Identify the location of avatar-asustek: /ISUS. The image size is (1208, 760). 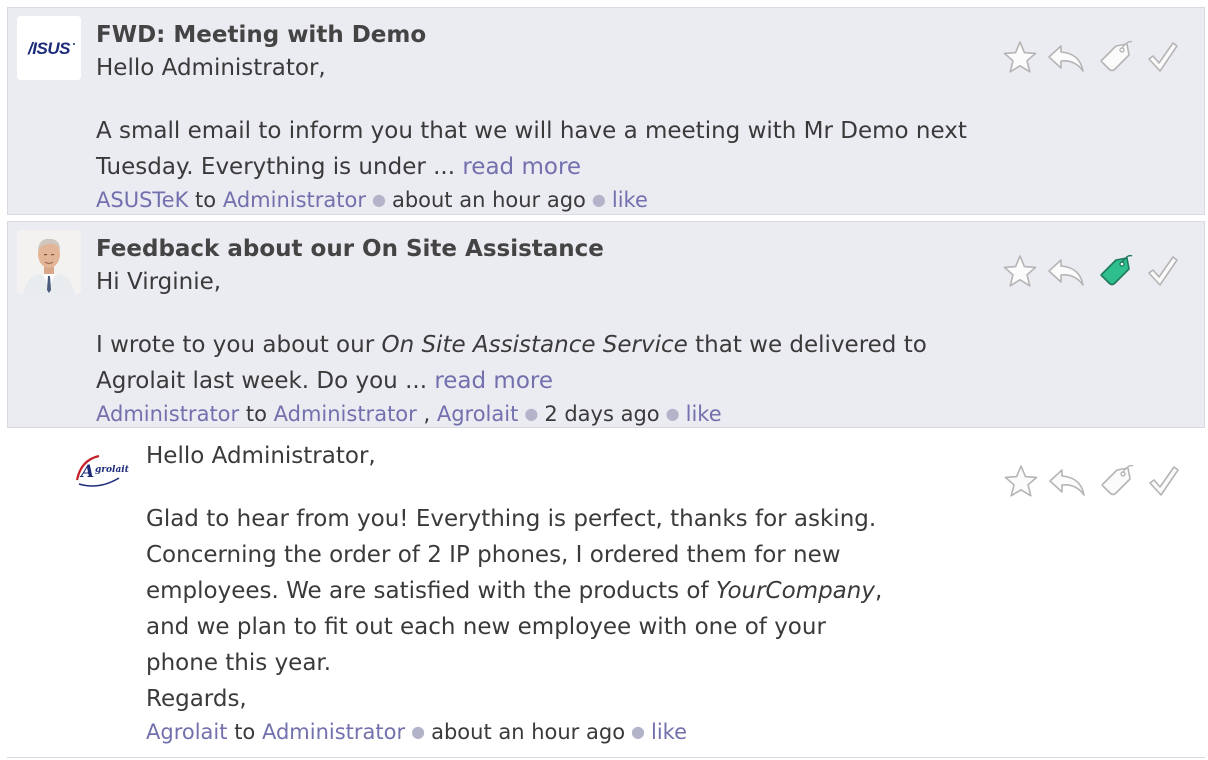
(49, 48).